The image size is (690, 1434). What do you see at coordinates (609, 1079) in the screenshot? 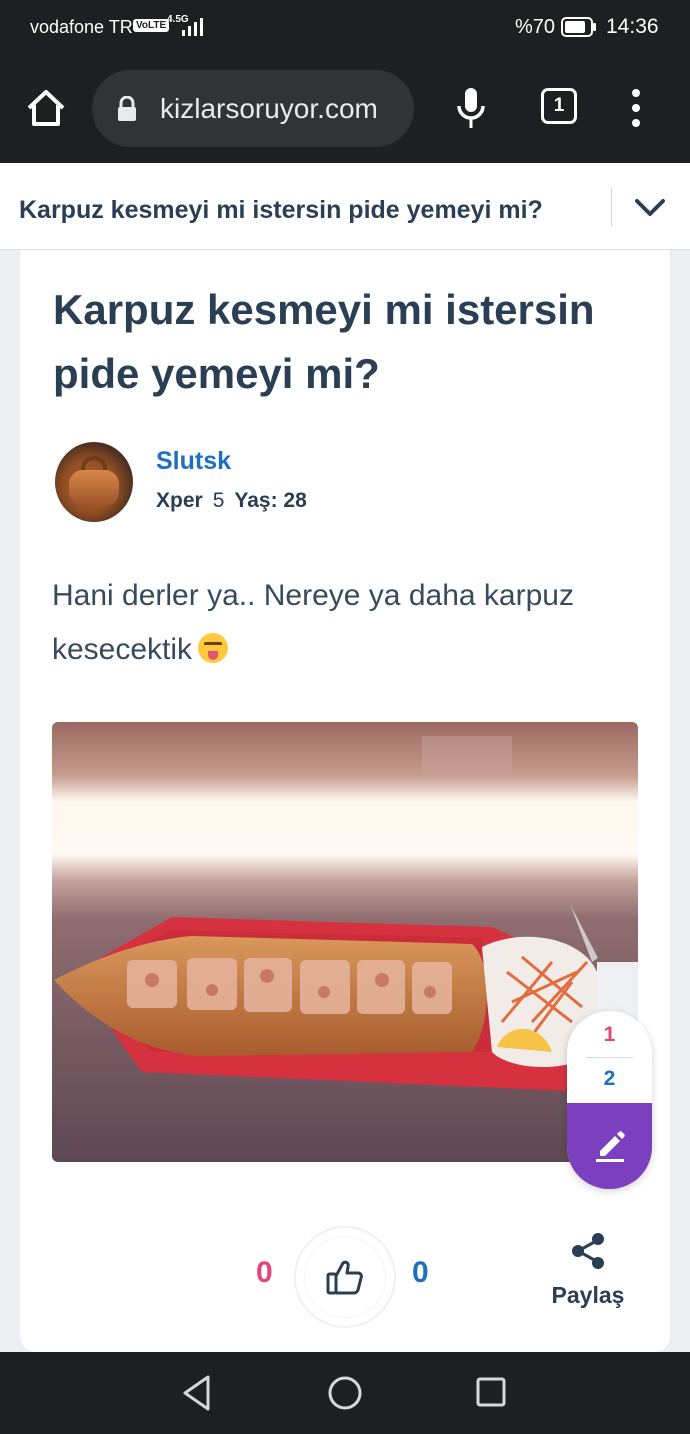
I see `pager-page-2: 2` at bounding box center [609, 1079].